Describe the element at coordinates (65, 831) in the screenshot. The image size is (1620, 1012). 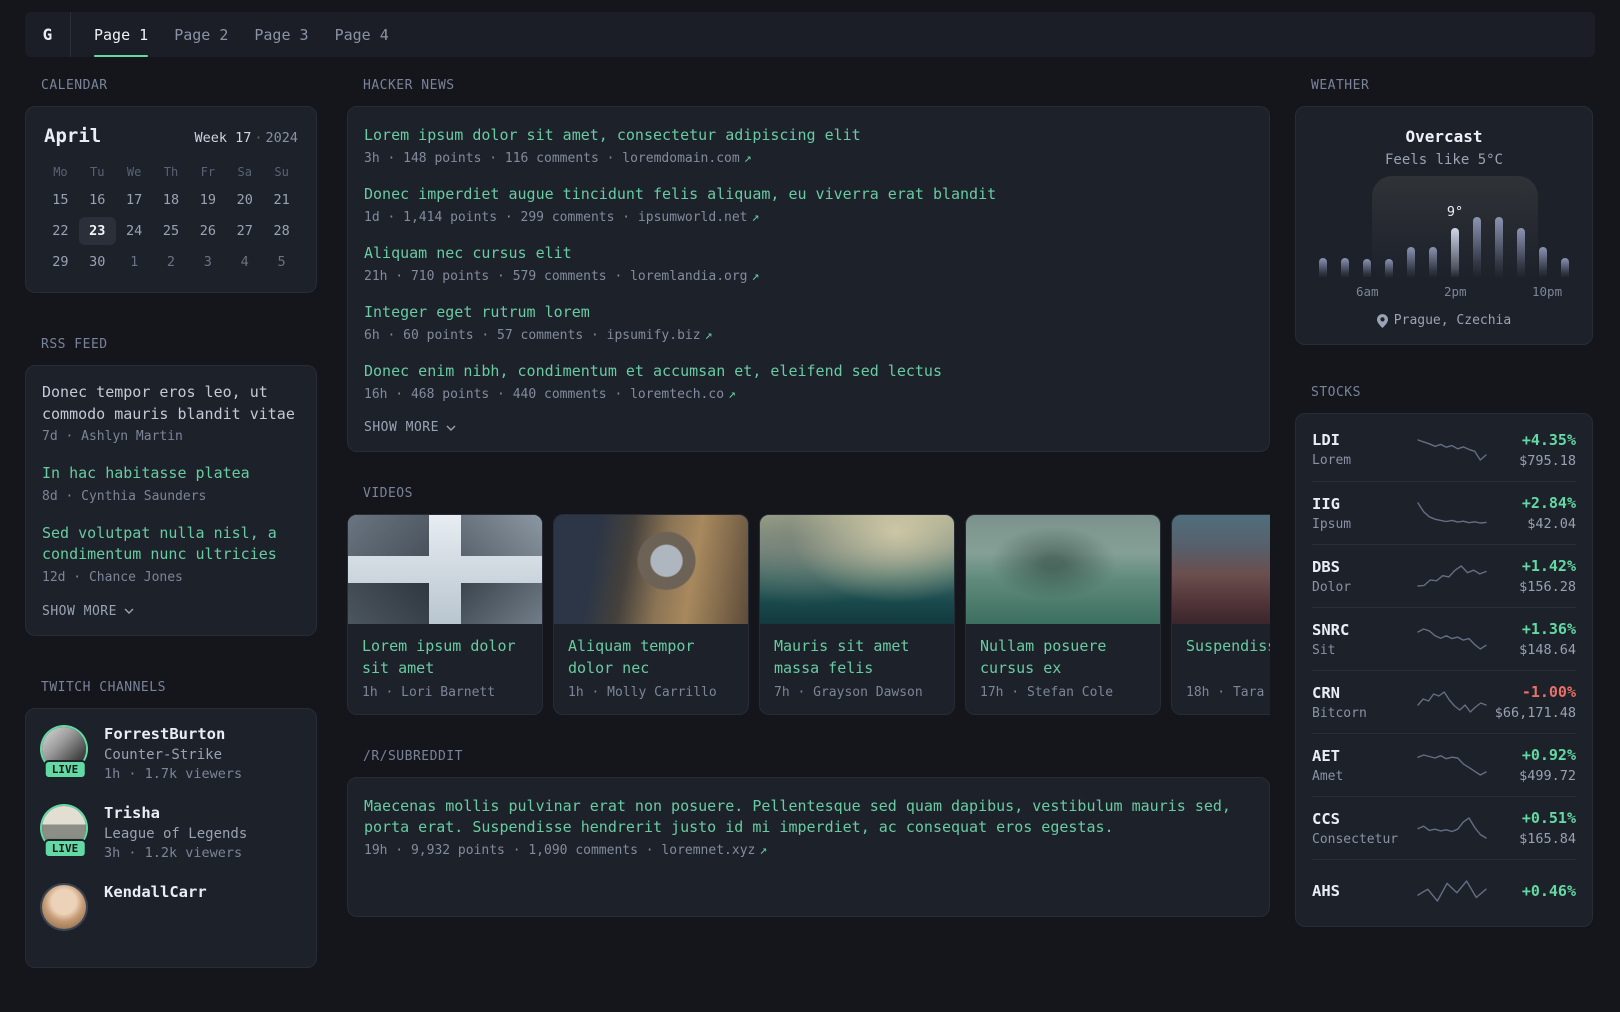
I see `twitch-avatar-wrap: LIVE` at that location.